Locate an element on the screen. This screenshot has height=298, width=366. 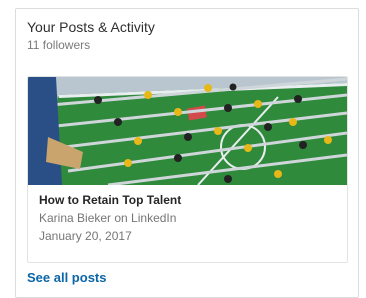
followers-count: 11 followers is located at coordinates (59, 45).